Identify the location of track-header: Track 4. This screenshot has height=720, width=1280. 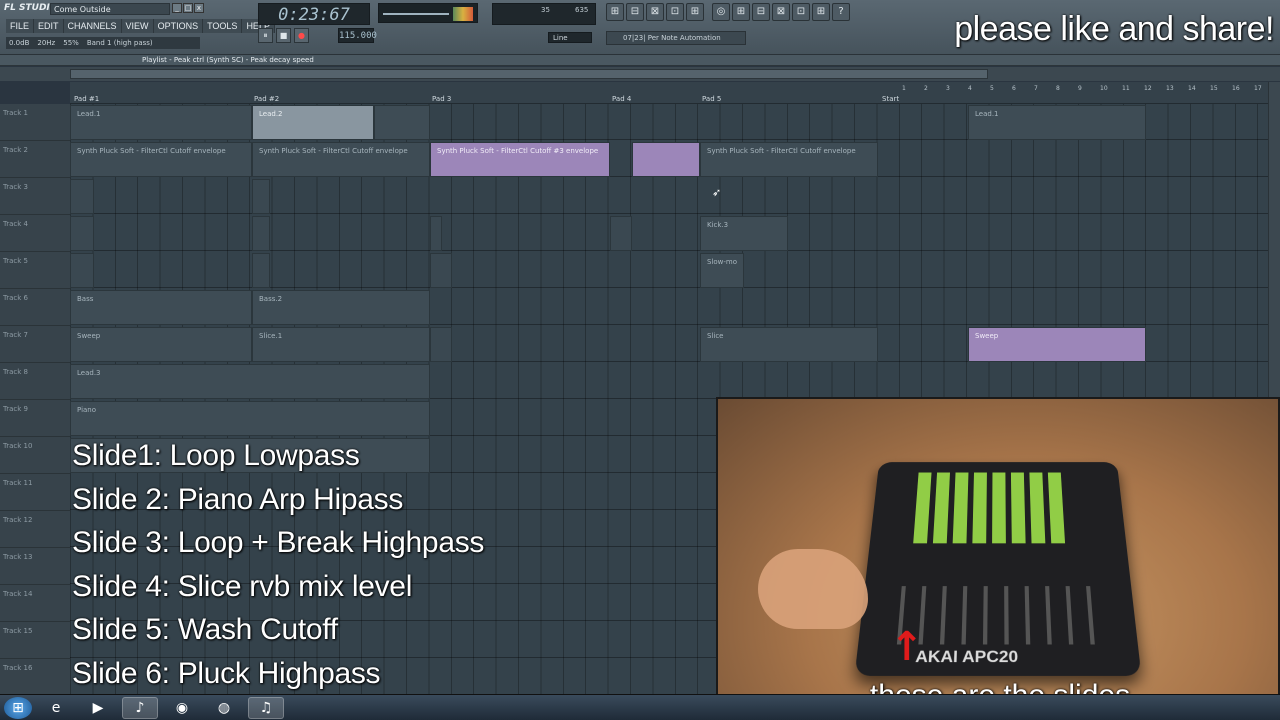
(35, 233).